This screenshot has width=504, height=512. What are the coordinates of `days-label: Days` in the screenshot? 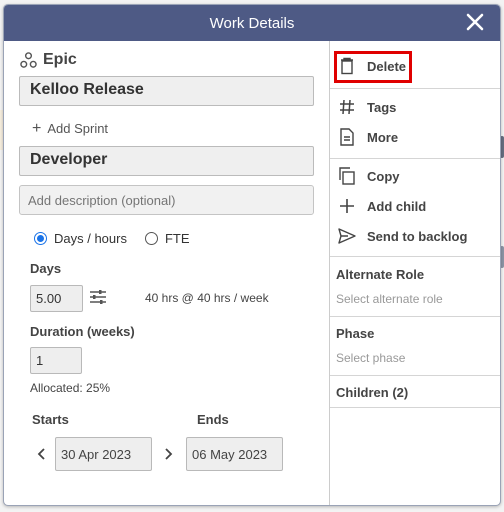 It's located at (46, 268).